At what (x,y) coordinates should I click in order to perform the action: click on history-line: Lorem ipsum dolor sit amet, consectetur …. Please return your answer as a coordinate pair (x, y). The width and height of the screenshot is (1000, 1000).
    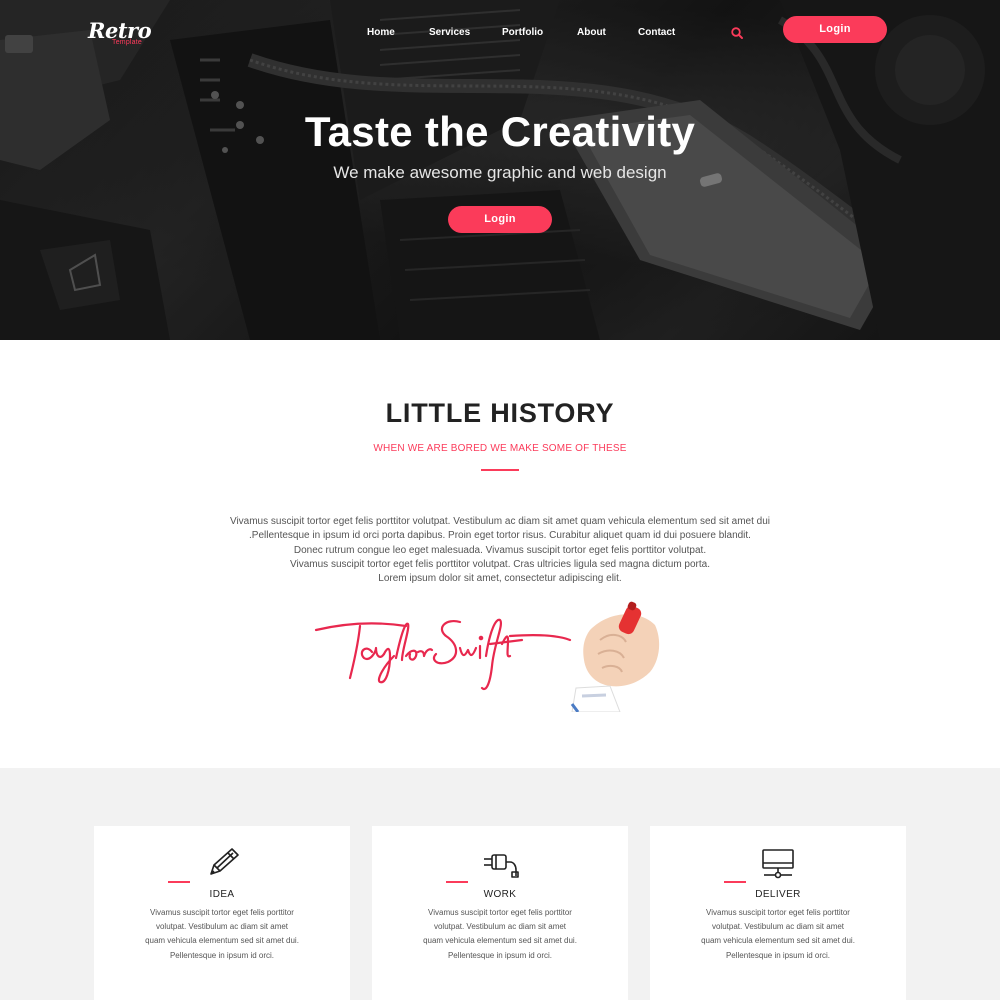
    Looking at the image, I should click on (500, 579).